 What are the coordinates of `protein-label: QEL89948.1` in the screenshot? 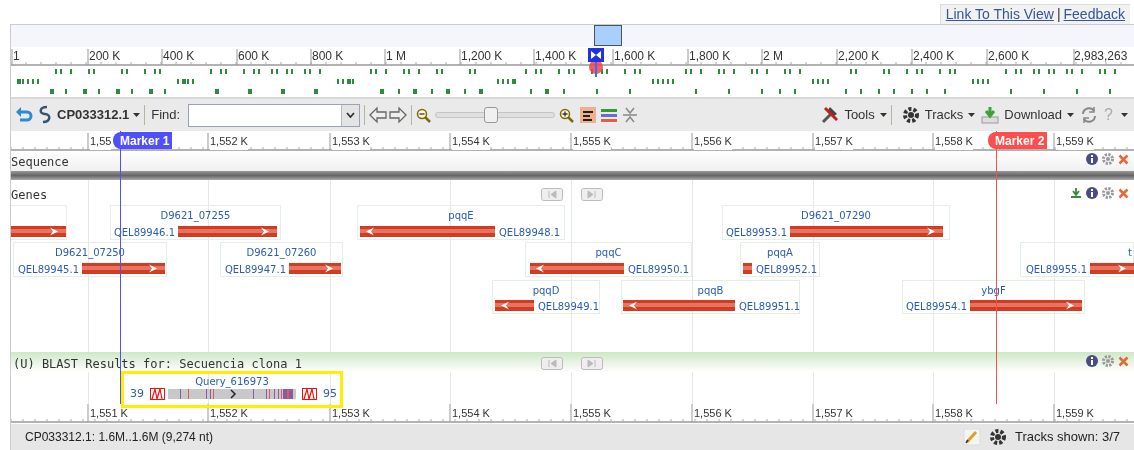 It's located at (530, 232).